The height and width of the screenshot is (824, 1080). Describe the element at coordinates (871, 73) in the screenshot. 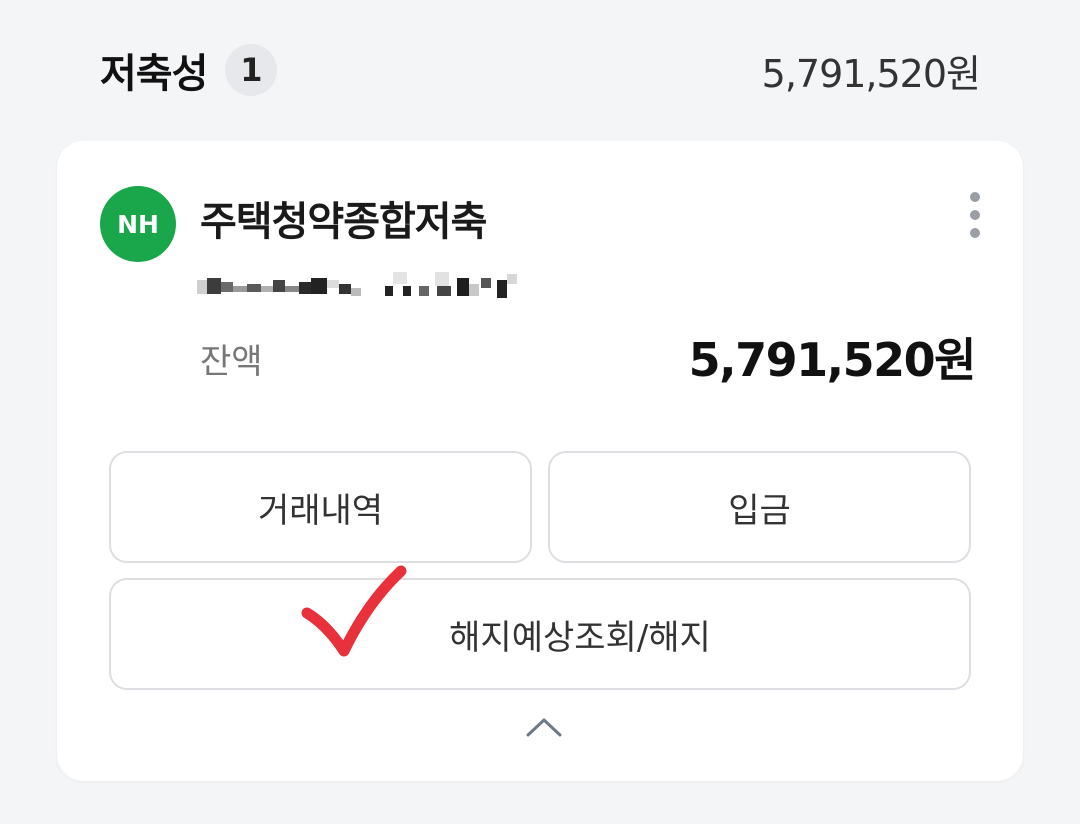

I see `section-total: 5,791,520원` at that location.